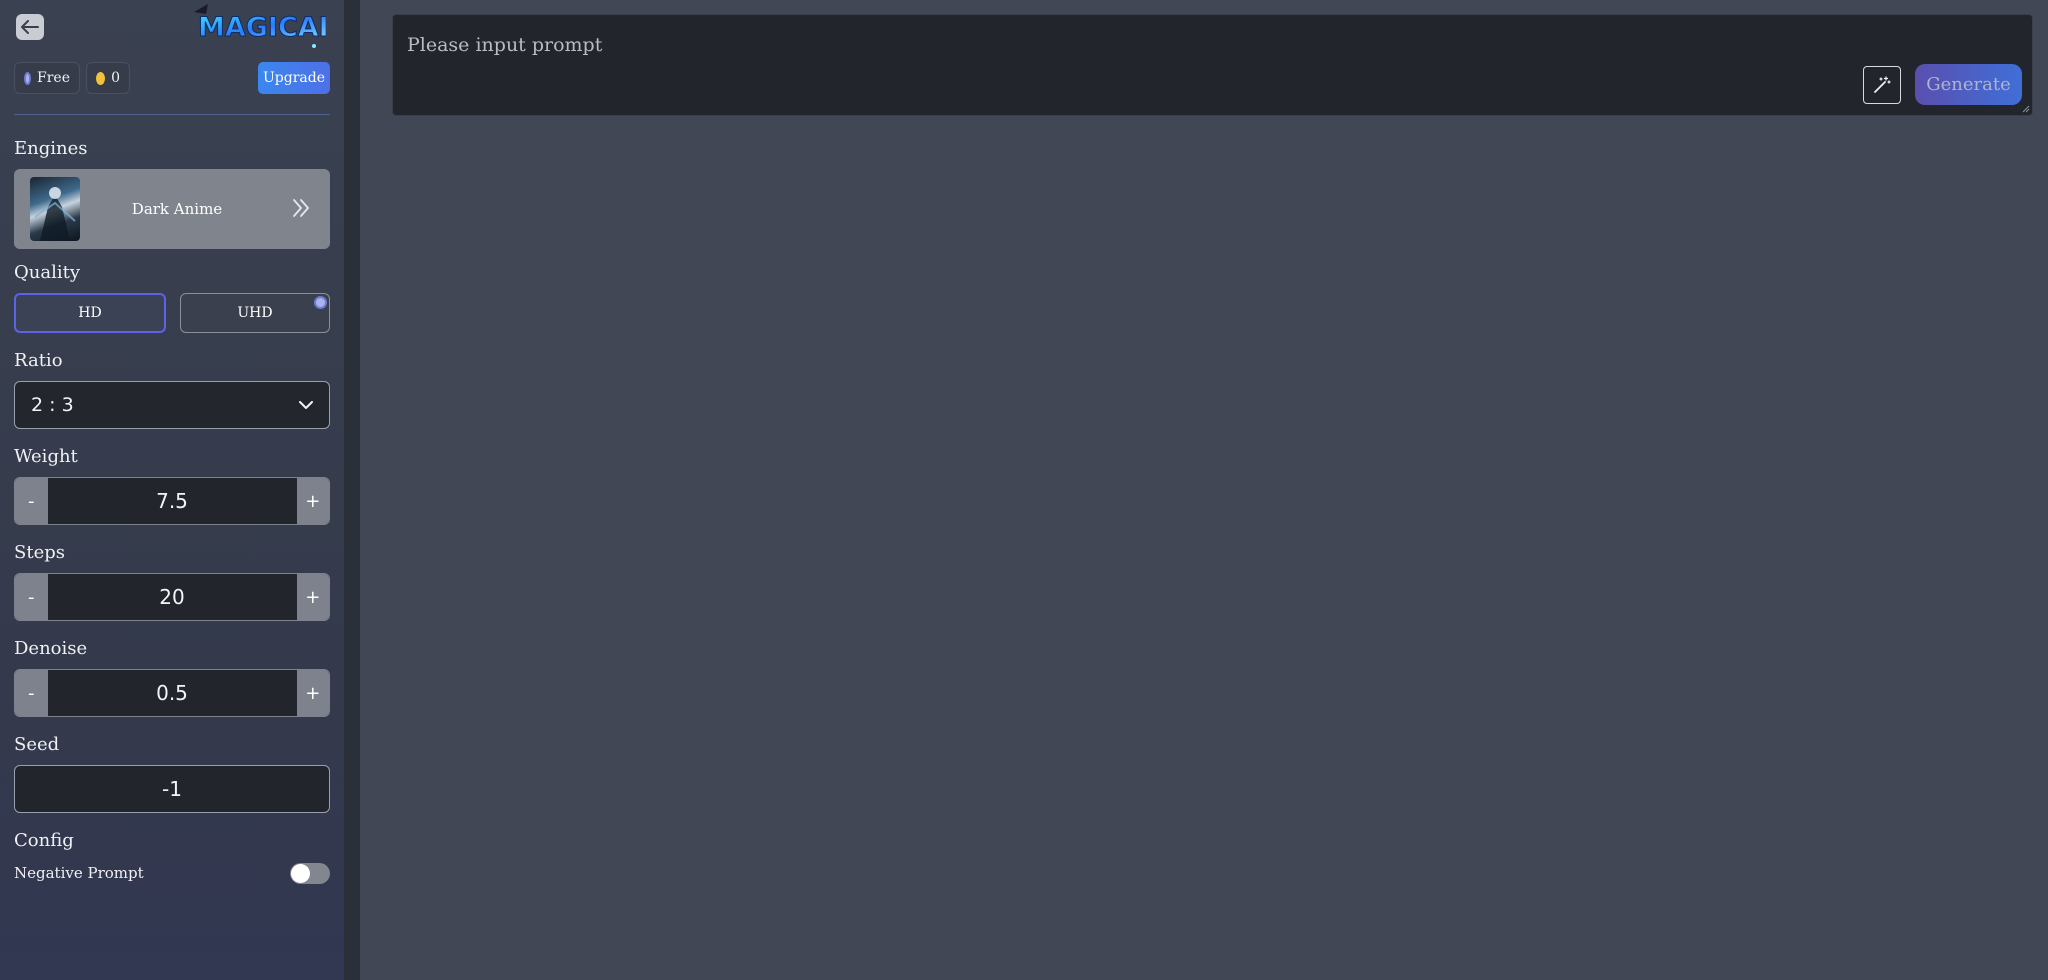 The image size is (2048, 980). What do you see at coordinates (1107, 45) in the screenshot?
I see `prompt-input` at bounding box center [1107, 45].